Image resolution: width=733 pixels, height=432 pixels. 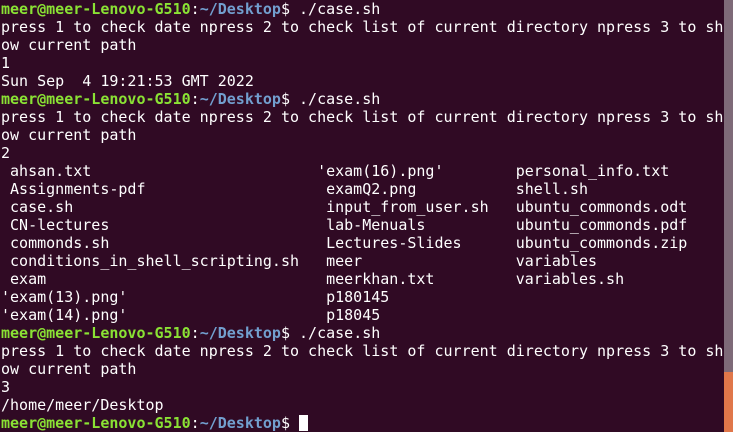 What do you see at coordinates (6, 387) in the screenshot?
I see `output-text: 3` at bounding box center [6, 387].